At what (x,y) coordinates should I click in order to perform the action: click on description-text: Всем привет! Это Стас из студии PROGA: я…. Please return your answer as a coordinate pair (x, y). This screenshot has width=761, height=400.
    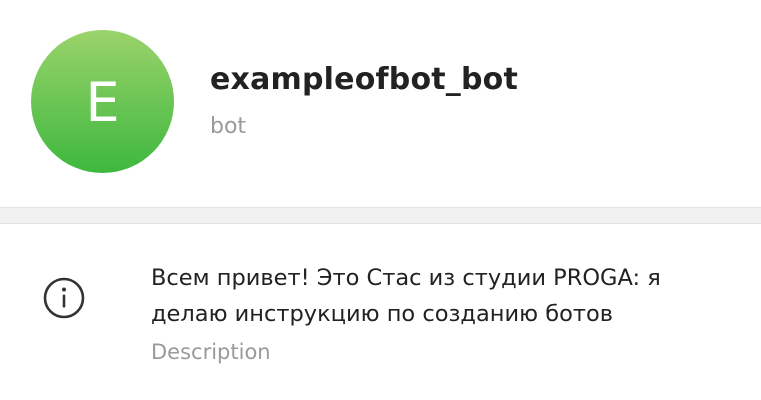
    Looking at the image, I should click on (441, 296).